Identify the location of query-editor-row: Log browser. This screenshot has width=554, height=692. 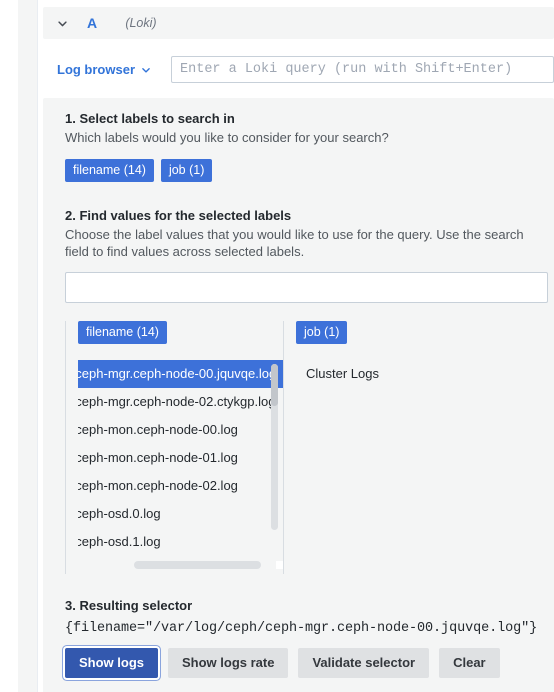
(298, 69).